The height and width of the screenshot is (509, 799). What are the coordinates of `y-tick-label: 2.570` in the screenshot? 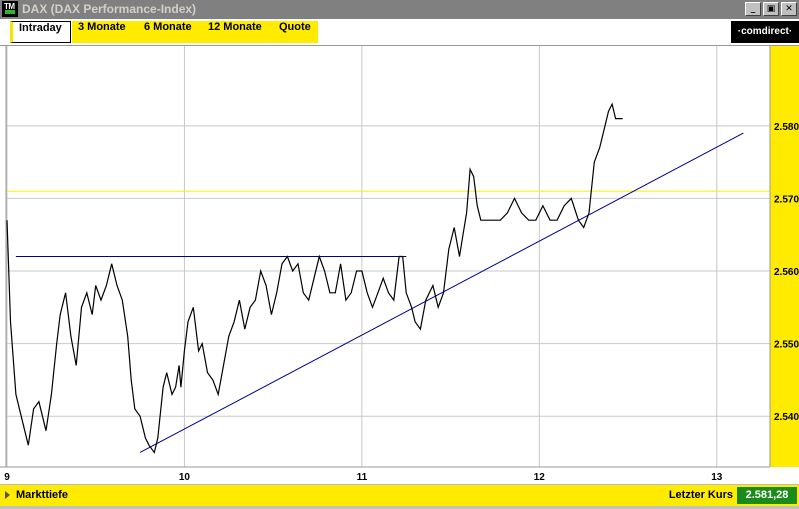 It's located at (786, 199).